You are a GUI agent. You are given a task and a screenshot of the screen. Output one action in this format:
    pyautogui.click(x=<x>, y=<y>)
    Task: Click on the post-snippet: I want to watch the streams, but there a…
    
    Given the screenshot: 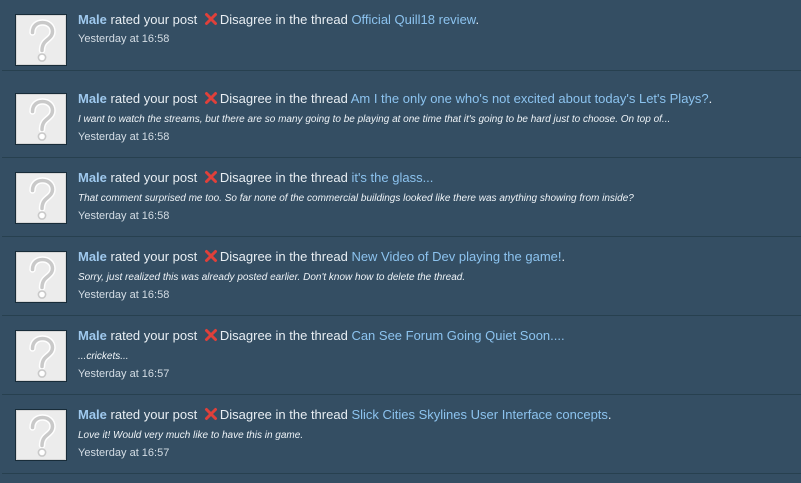 What is the action you would take?
    pyautogui.click(x=374, y=119)
    